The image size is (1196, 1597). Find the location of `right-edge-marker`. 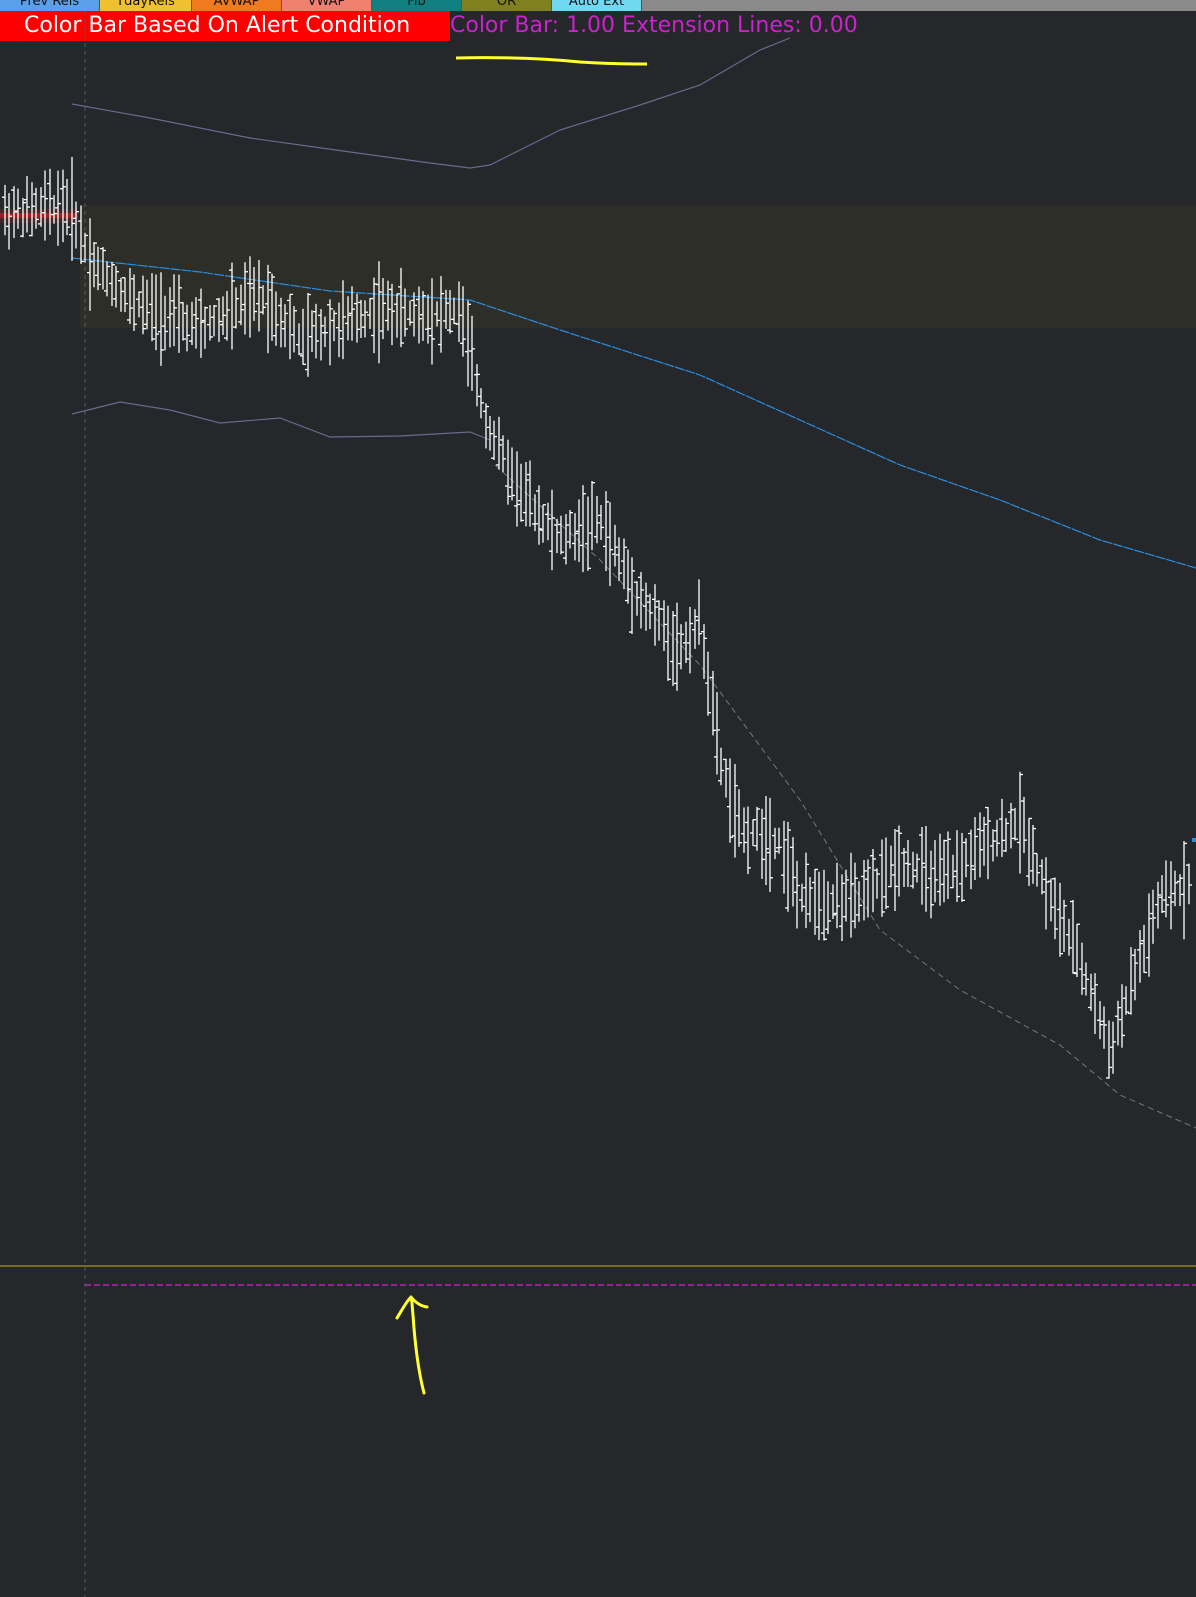

right-edge-marker is located at coordinates (1194, 840).